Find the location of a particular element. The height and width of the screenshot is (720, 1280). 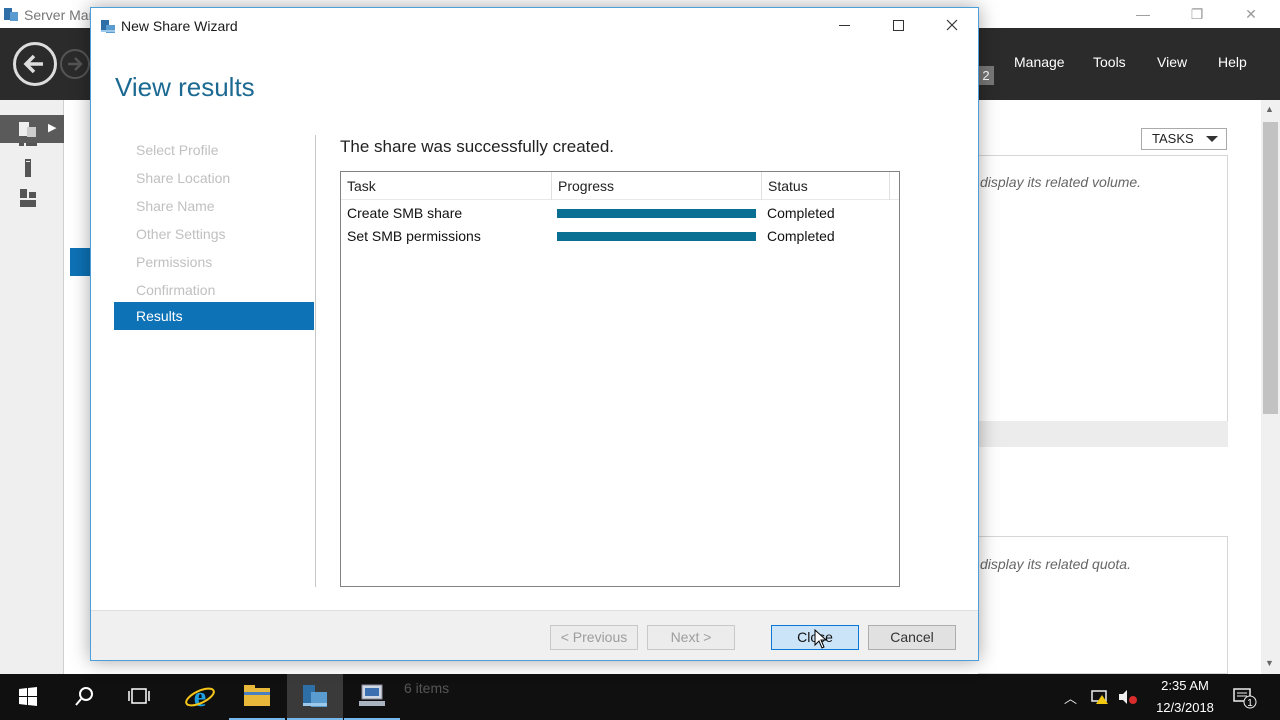

start-button is located at coordinates (28, 697).